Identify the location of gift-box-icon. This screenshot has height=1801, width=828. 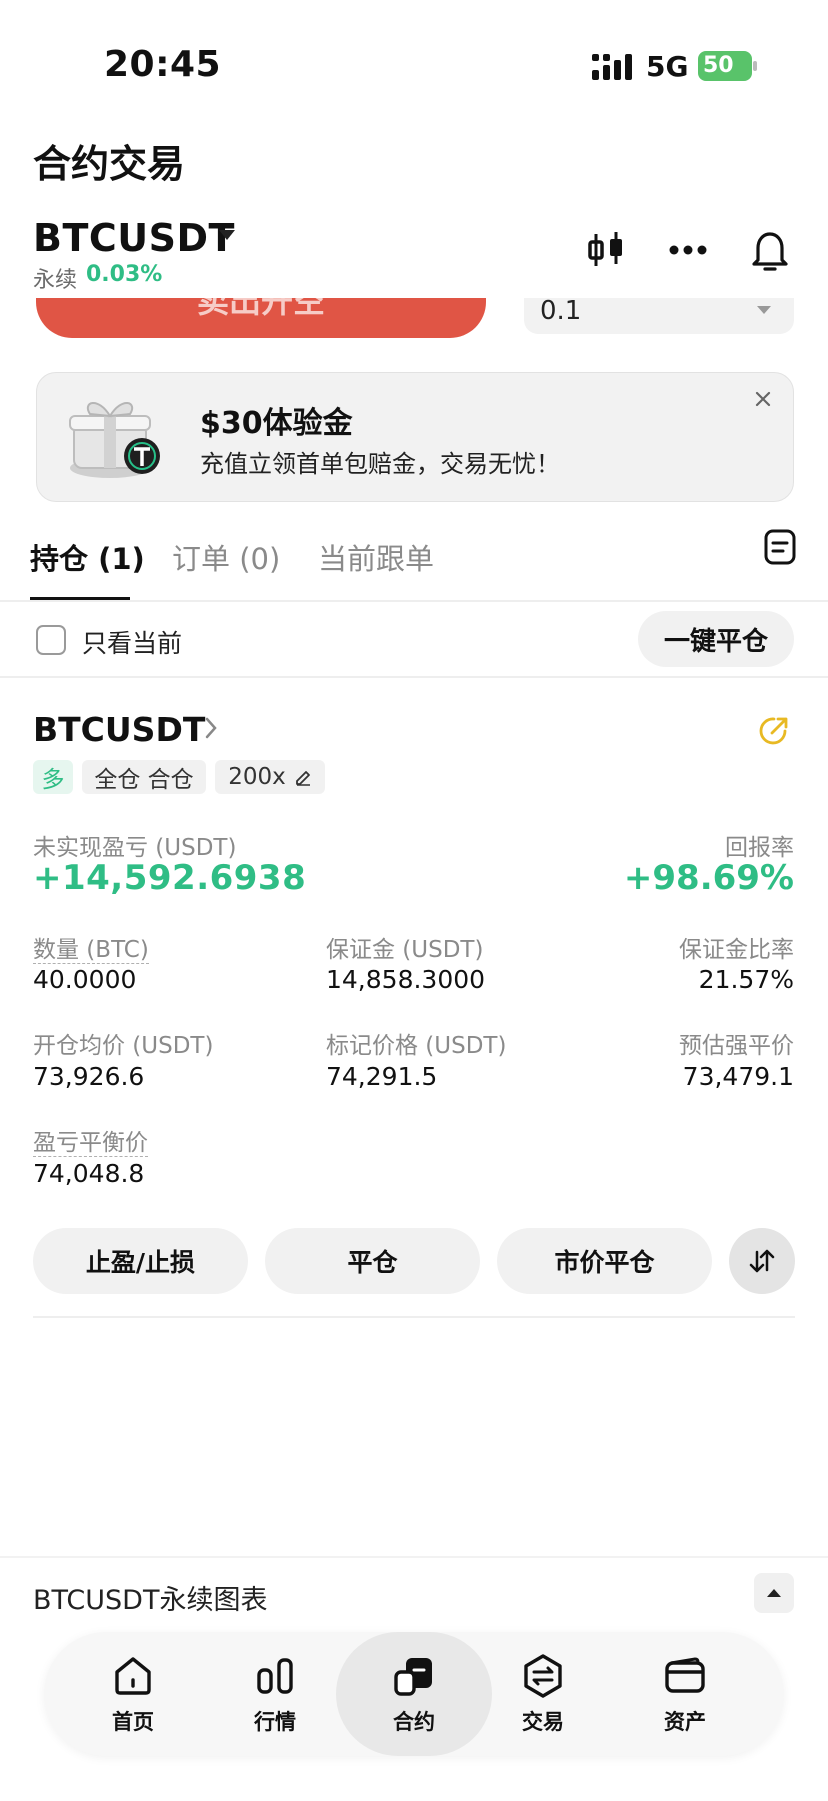
(114, 440).